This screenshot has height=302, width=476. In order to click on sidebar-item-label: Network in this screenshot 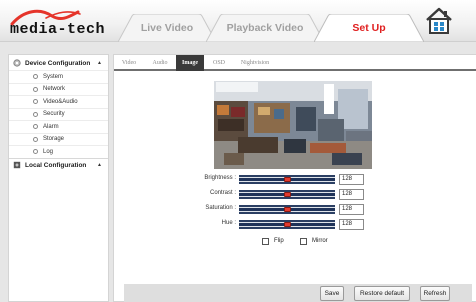, I will do `click(54, 89)`.